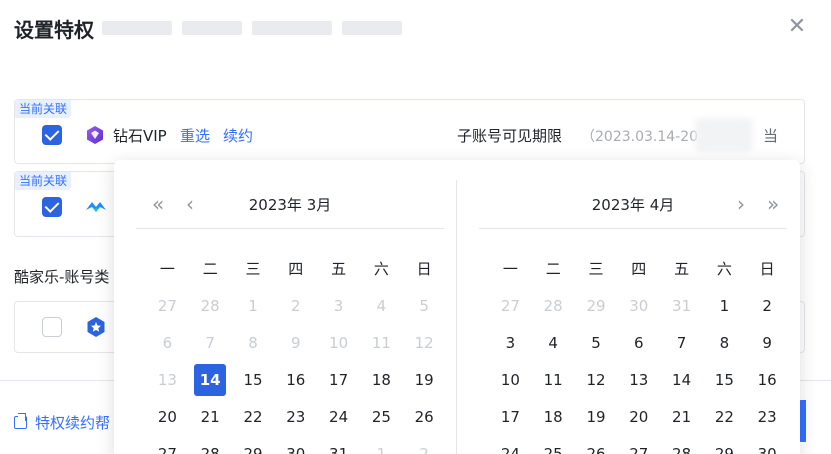  I want to click on day-cell: 4, so click(553, 342).